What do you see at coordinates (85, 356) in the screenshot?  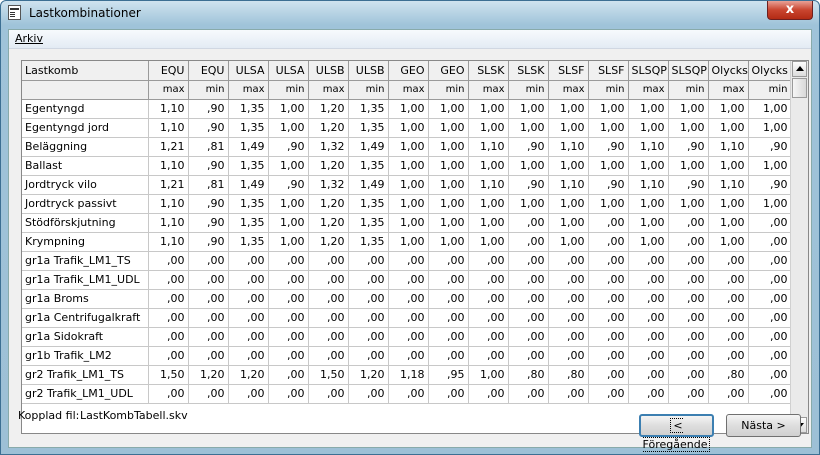 I see `row-label-cell: gr1b Trafik_LM2` at bounding box center [85, 356].